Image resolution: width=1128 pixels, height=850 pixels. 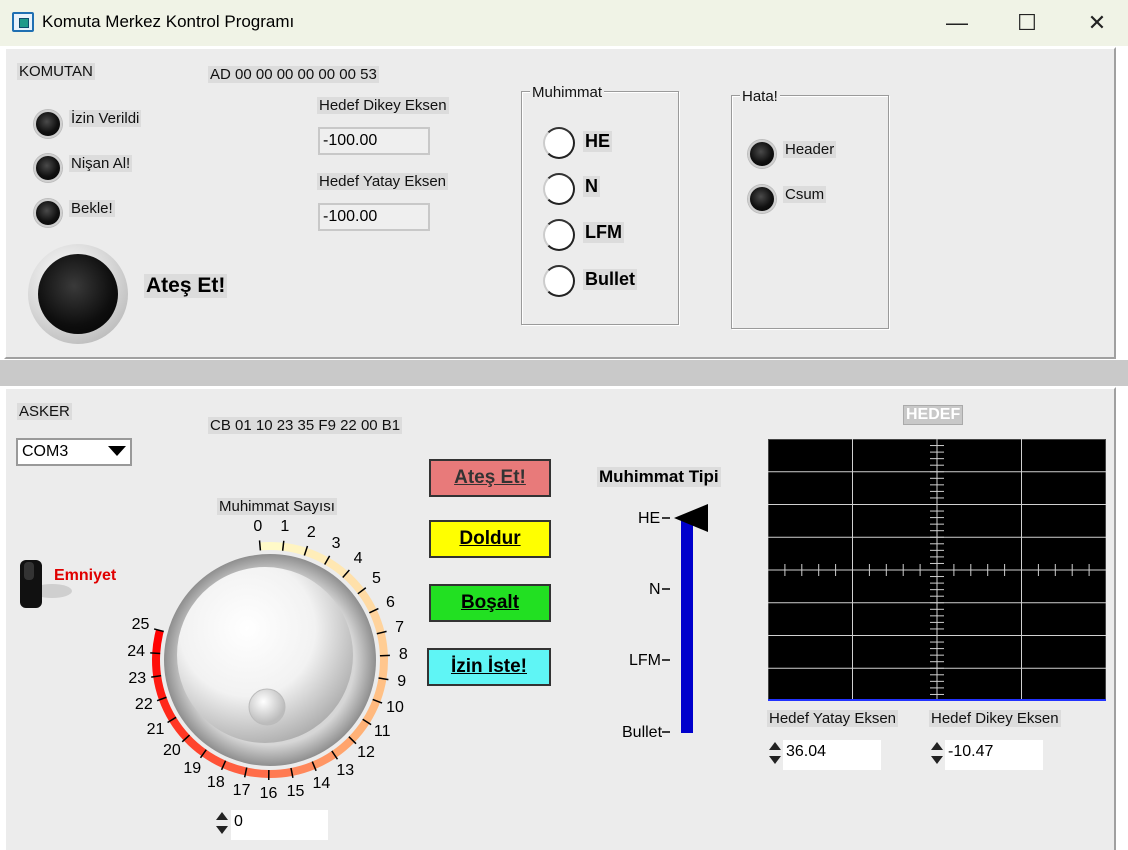 I want to click on yatay-eksen-field: -100.00, so click(x=374, y=217).